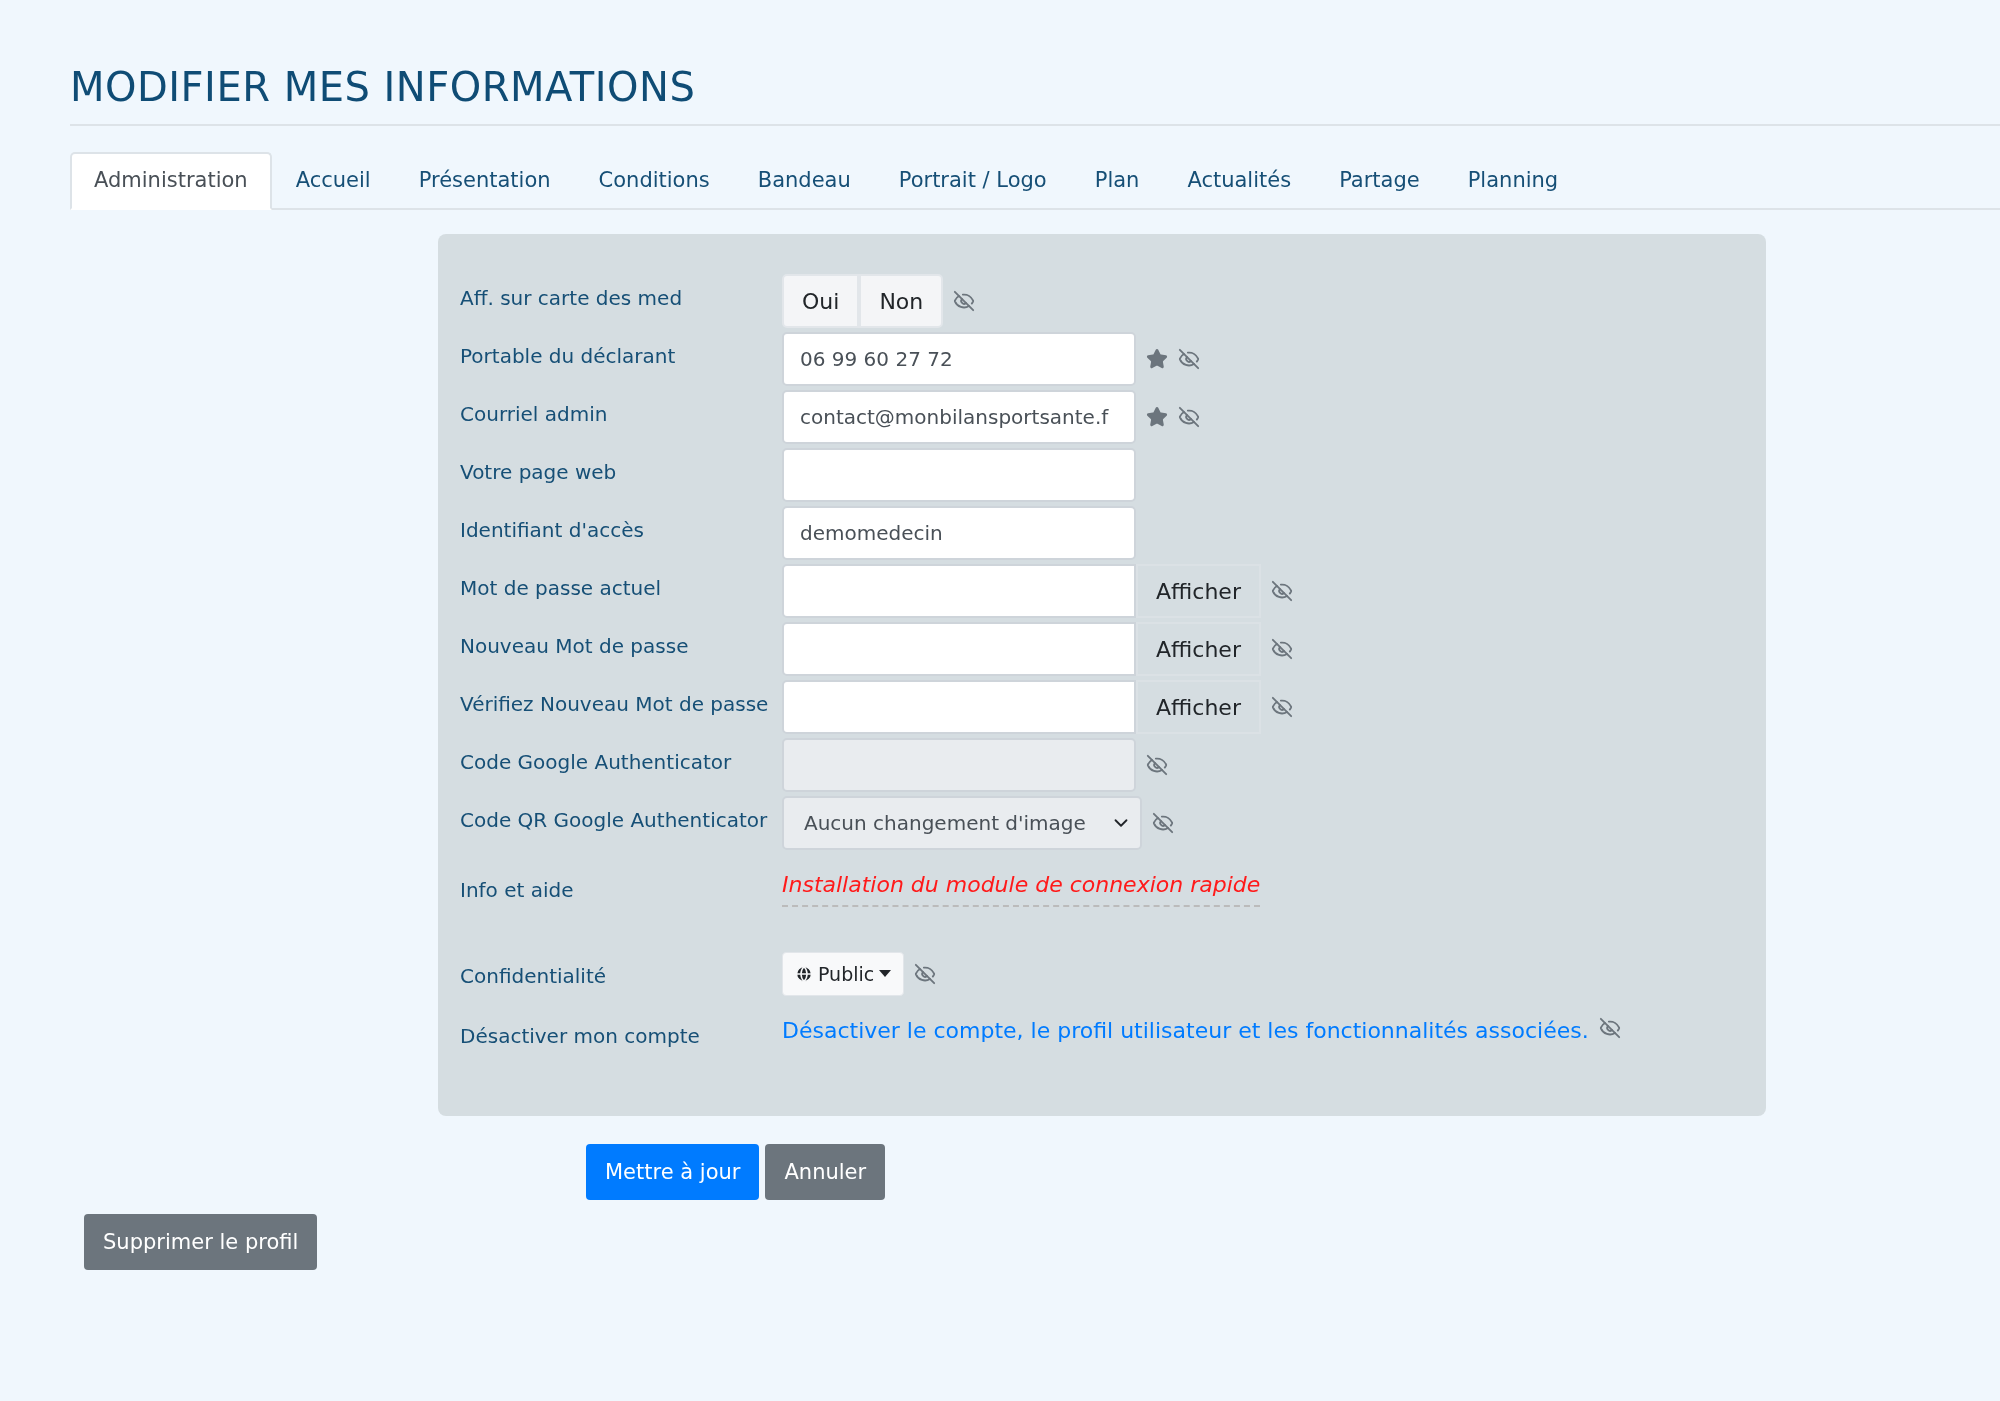 This screenshot has width=2000, height=1401. I want to click on cancel-button: Annuler, so click(825, 1172).